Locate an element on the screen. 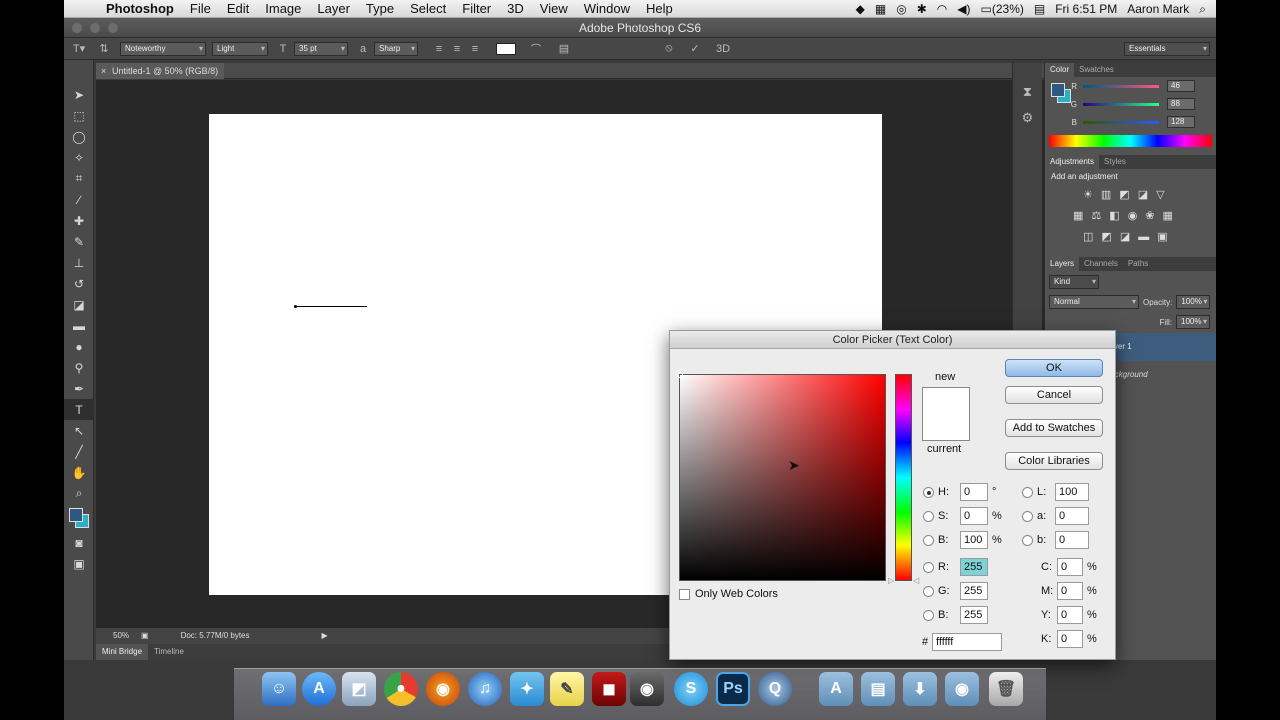  font-style-select: Light is located at coordinates (240, 48).